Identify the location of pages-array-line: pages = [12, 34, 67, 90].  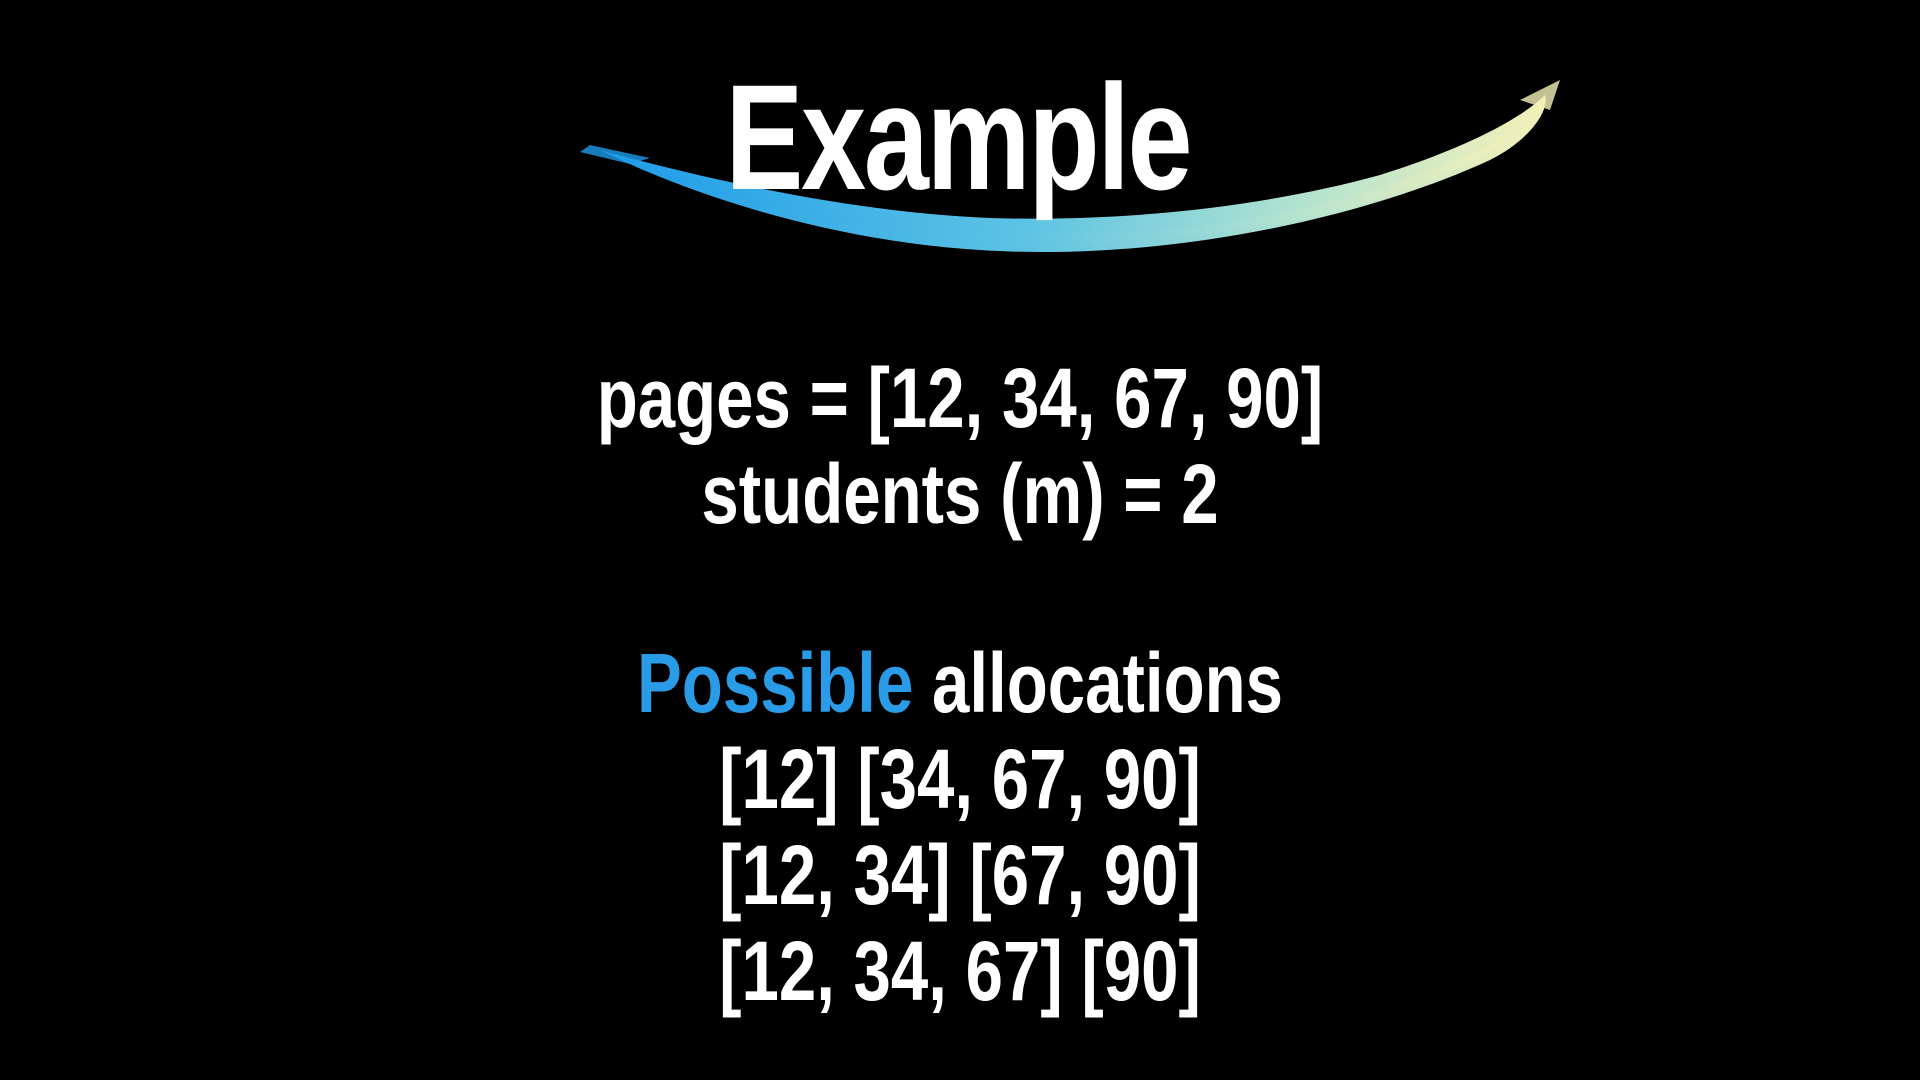
(960, 398).